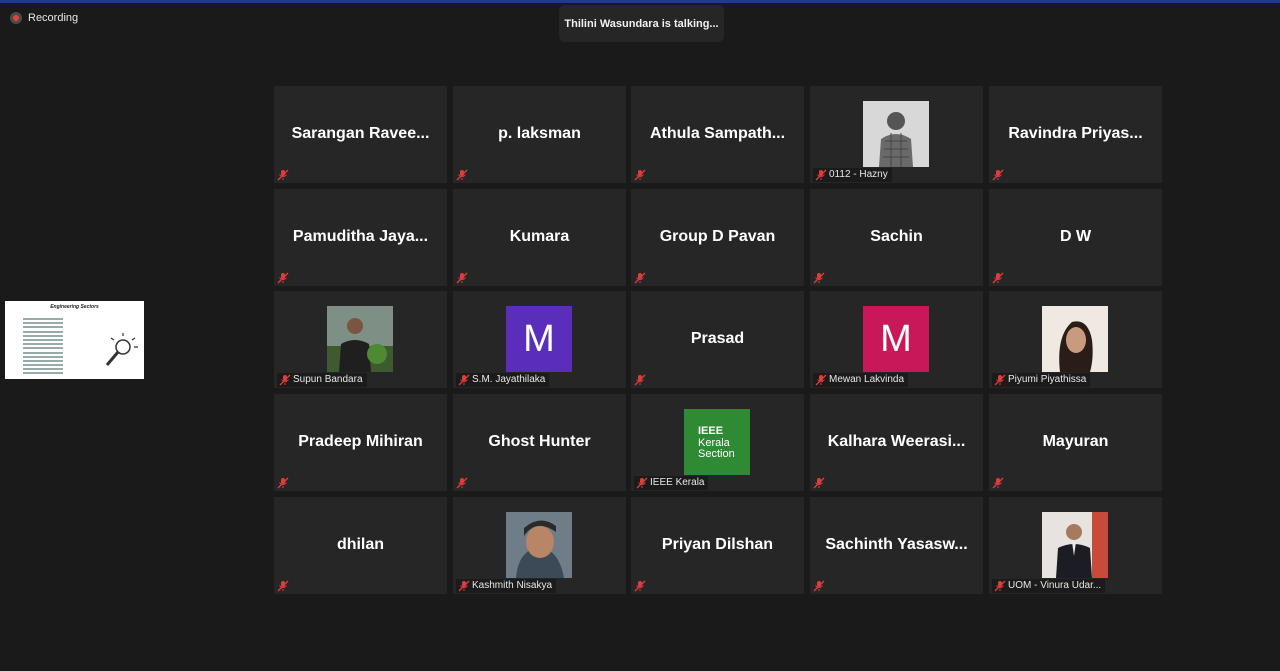 This screenshot has height=671, width=1280. I want to click on participant-name: Kashmith Nisakya, so click(512, 585).